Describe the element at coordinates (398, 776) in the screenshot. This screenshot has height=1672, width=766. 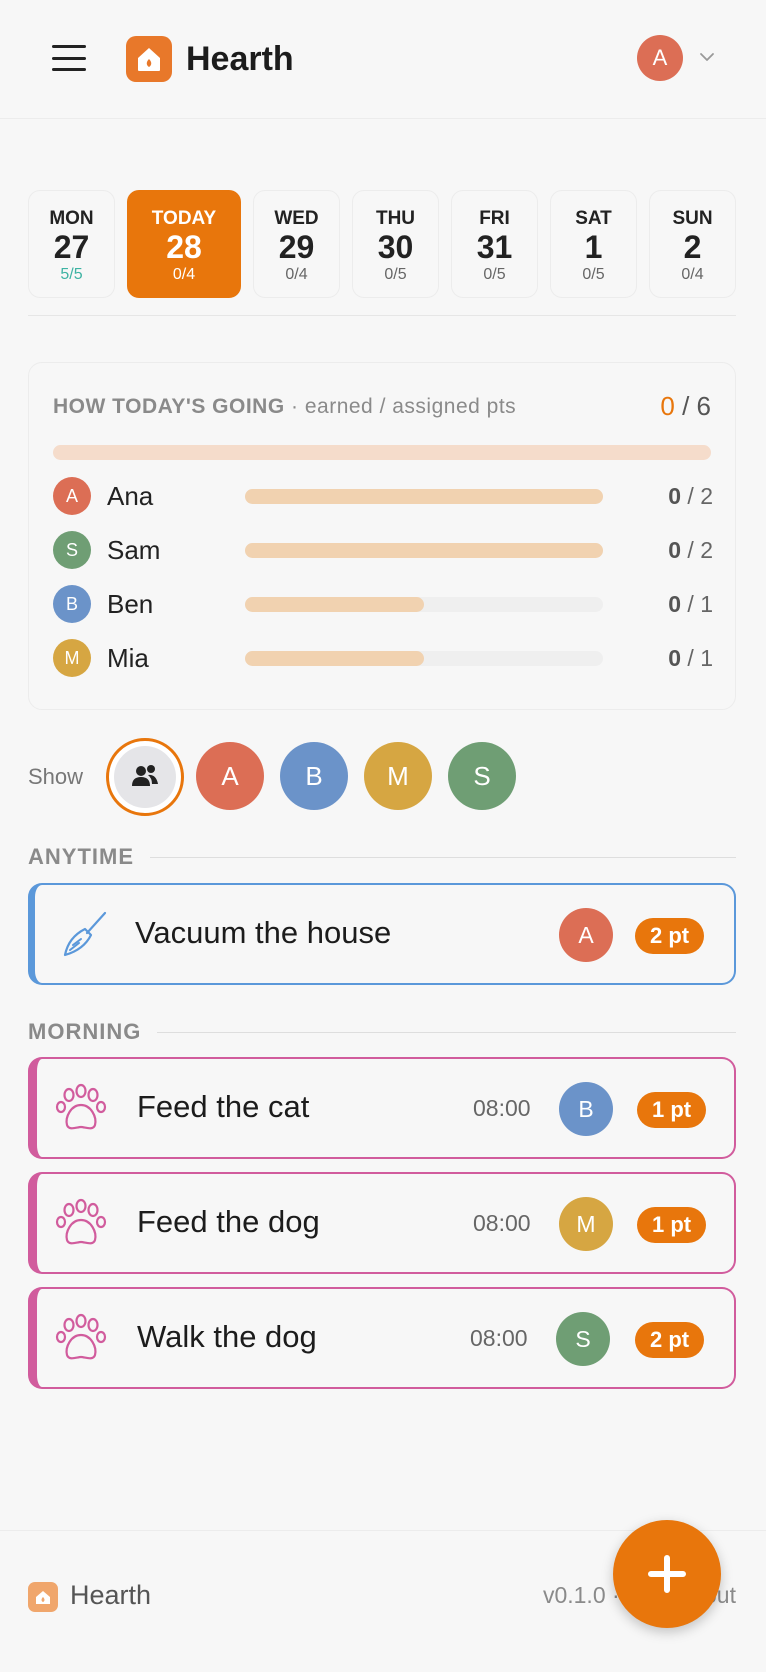
I see `filter-member-m: M` at that location.